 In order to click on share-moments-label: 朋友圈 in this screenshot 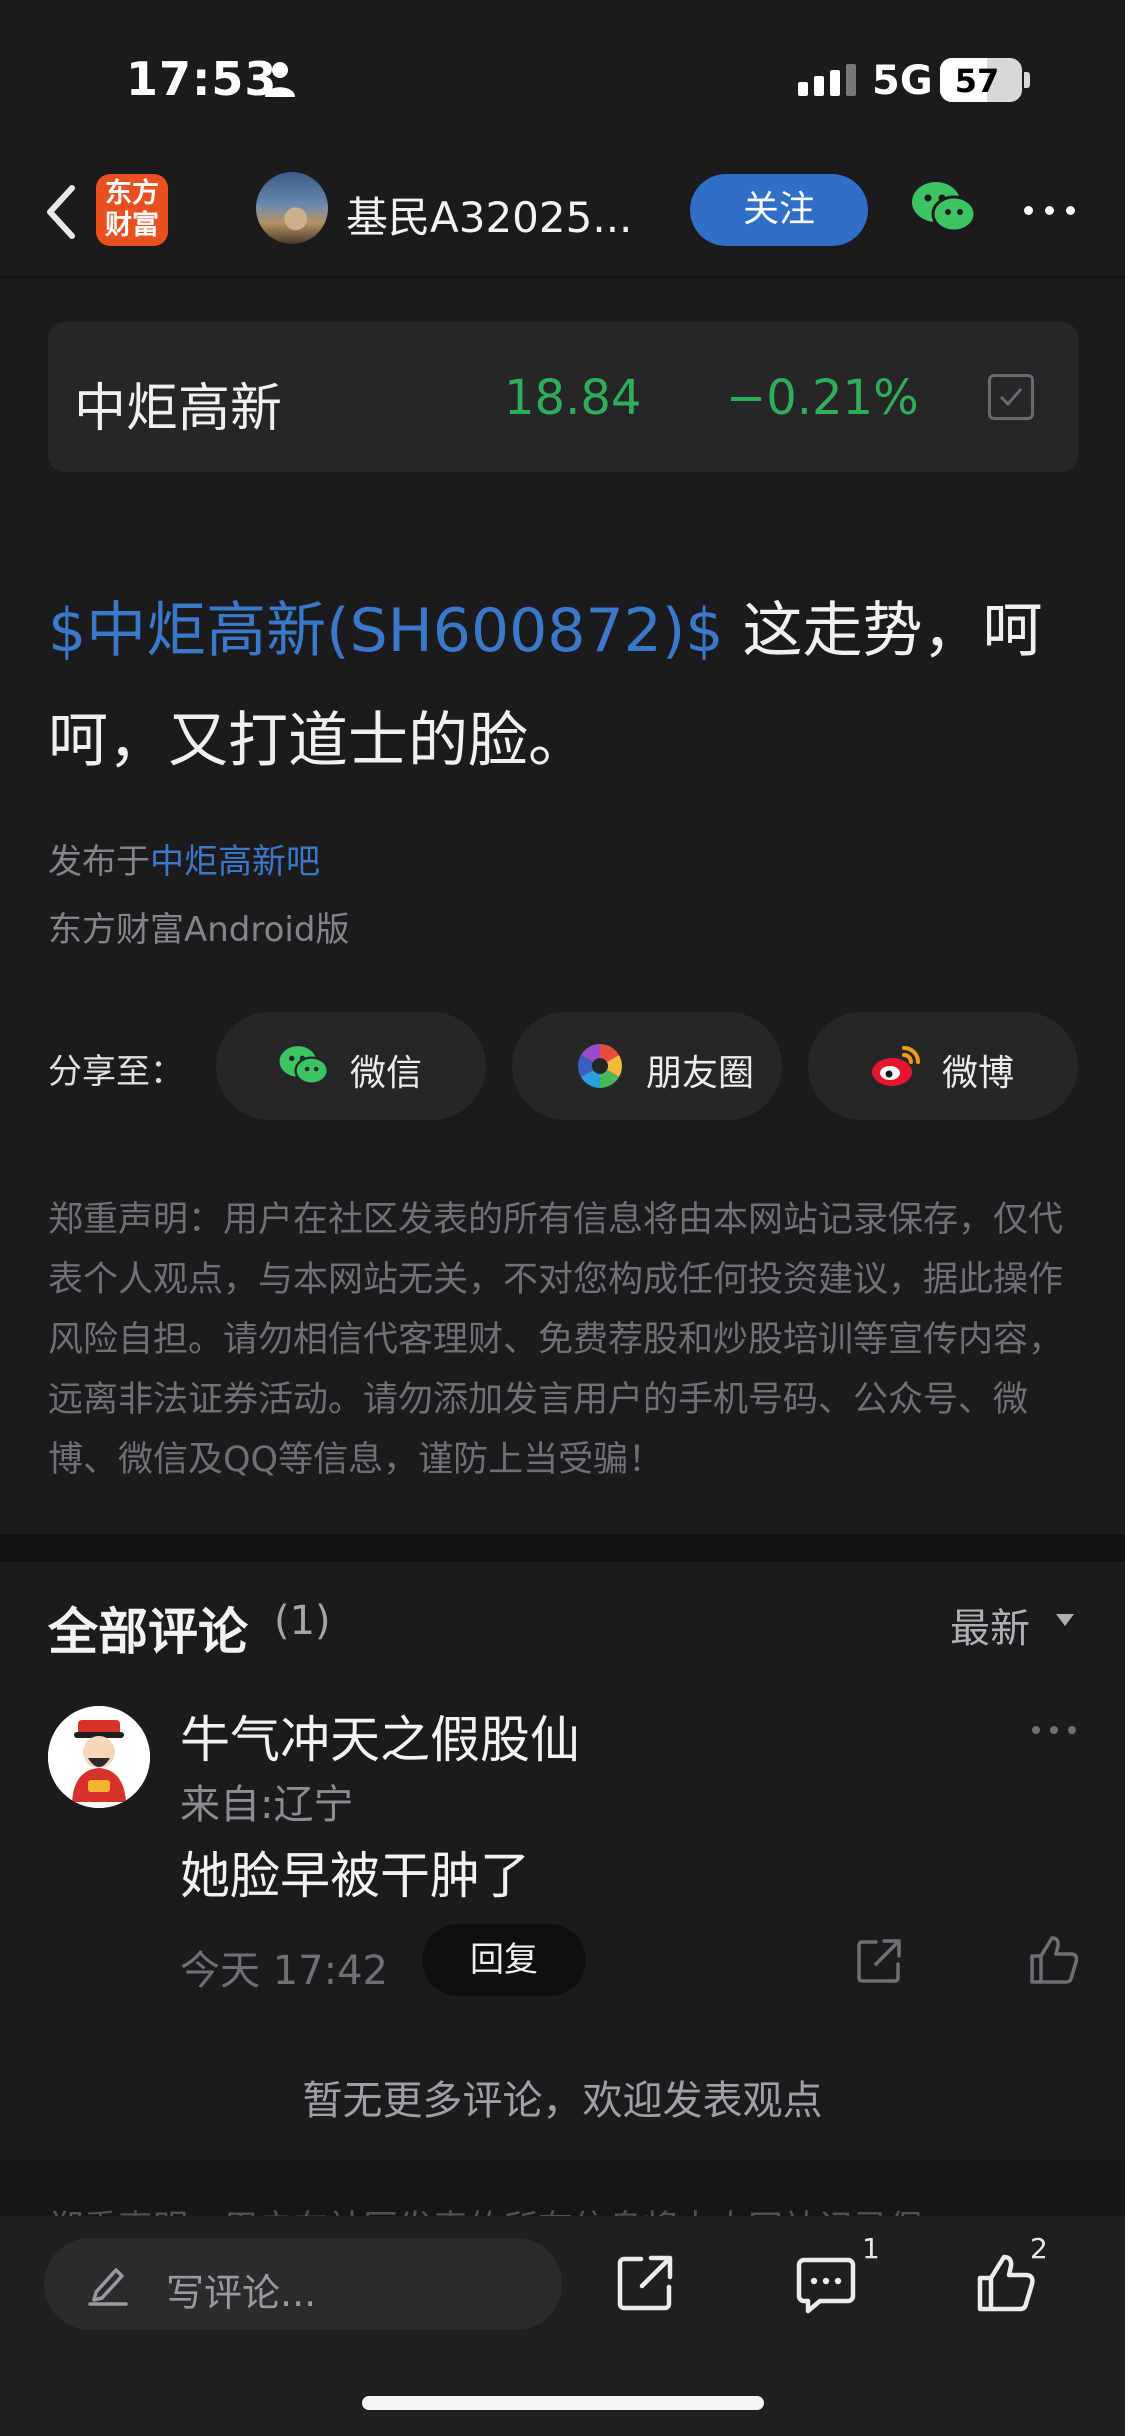, I will do `click(700, 1073)`.